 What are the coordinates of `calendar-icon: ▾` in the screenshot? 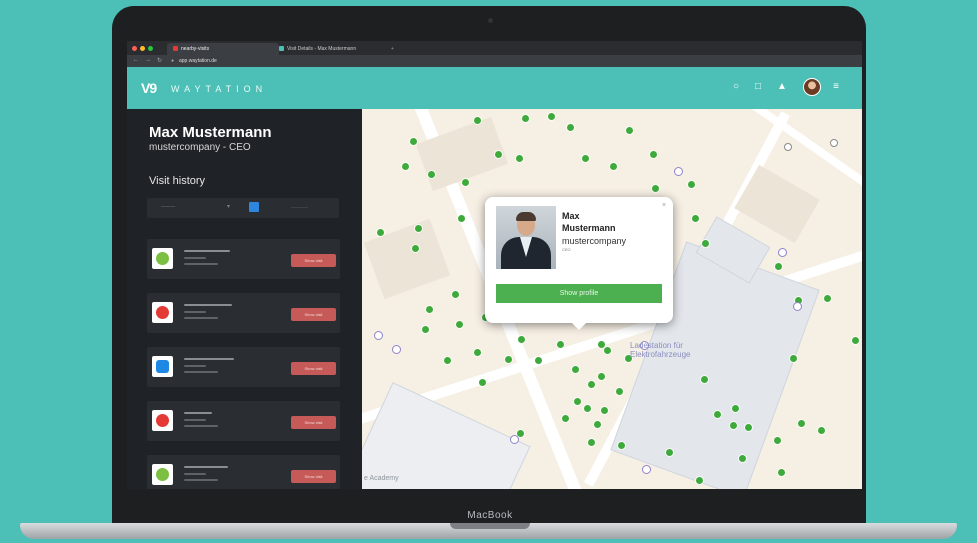 It's located at (228, 206).